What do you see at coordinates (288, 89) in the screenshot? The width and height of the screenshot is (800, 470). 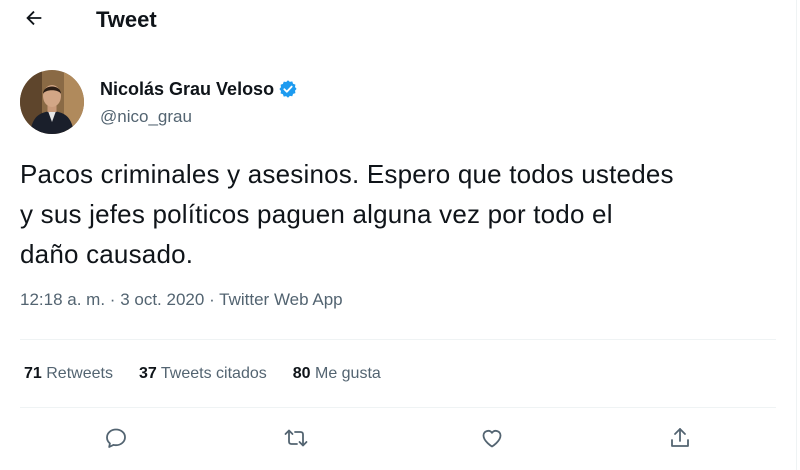 I see `verified-badge-icon` at bounding box center [288, 89].